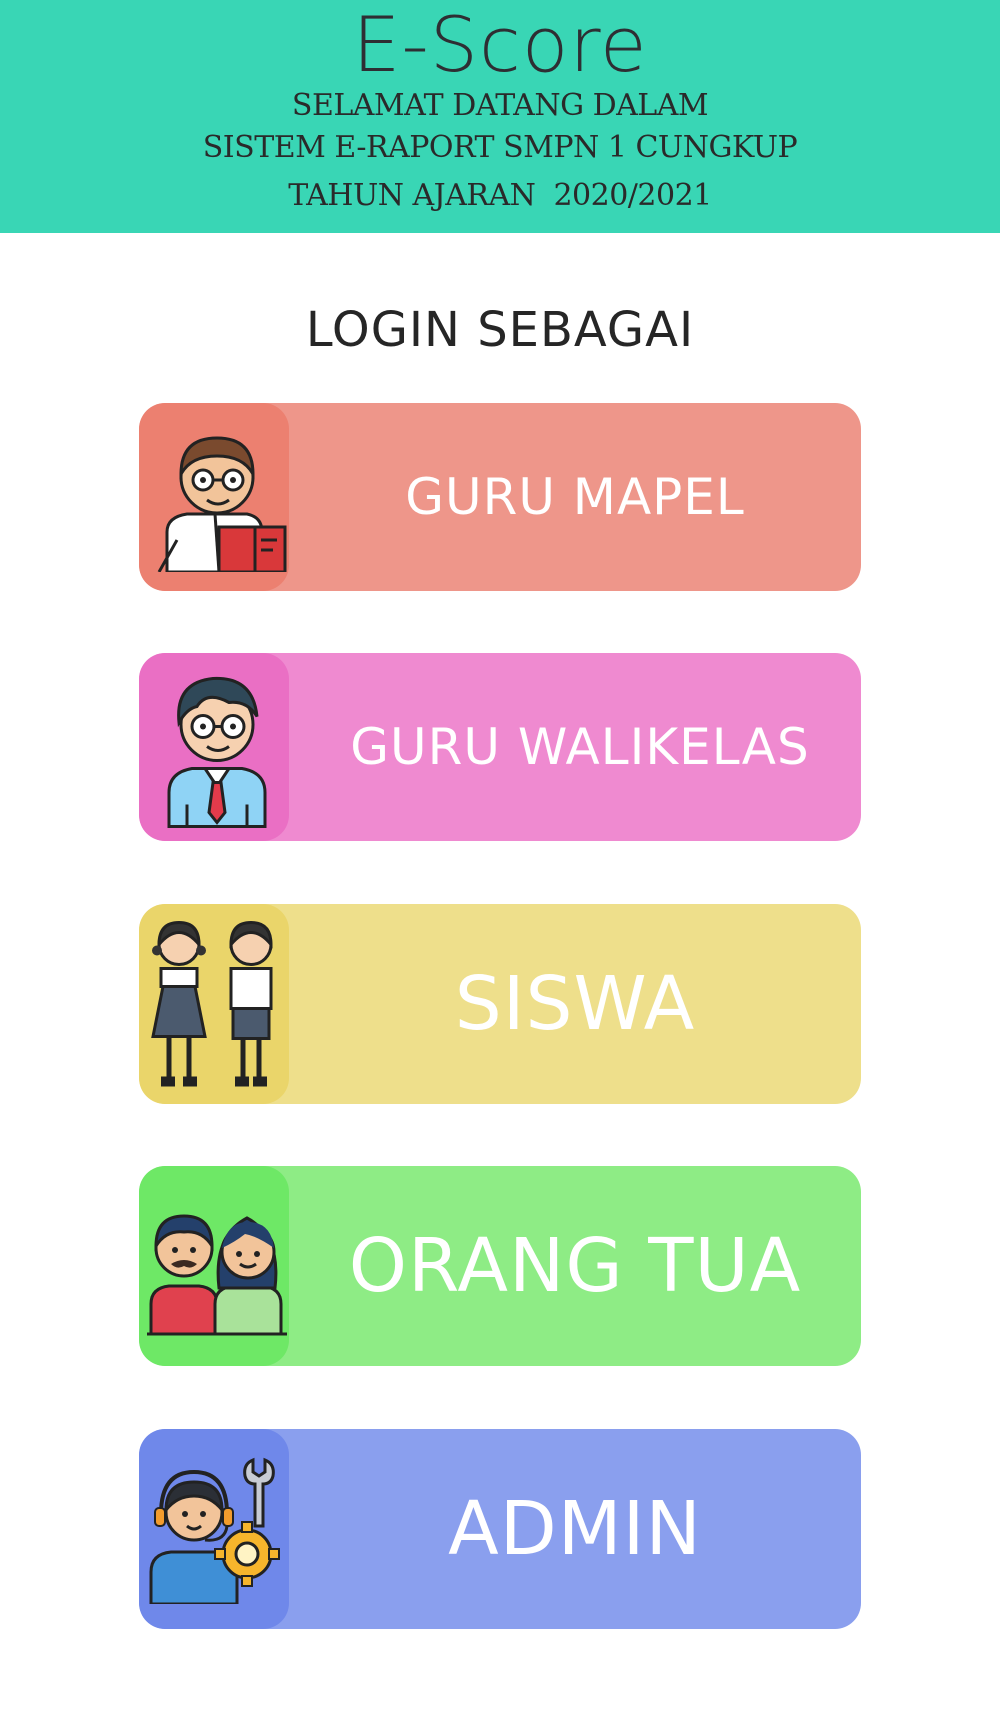  What do you see at coordinates (580, 747) in the screenshot?
I see `role-label: GURU WALIKELAS` at bounding box center [580, 747].